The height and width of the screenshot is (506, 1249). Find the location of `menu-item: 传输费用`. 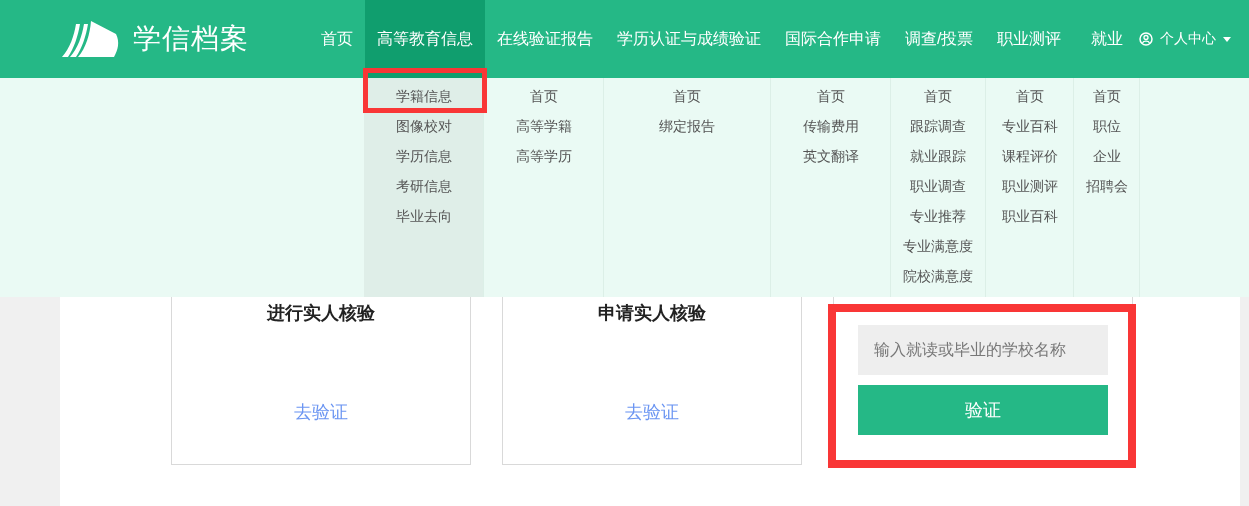

menu-item: 传输费用 is located at coordinates (830, 127).